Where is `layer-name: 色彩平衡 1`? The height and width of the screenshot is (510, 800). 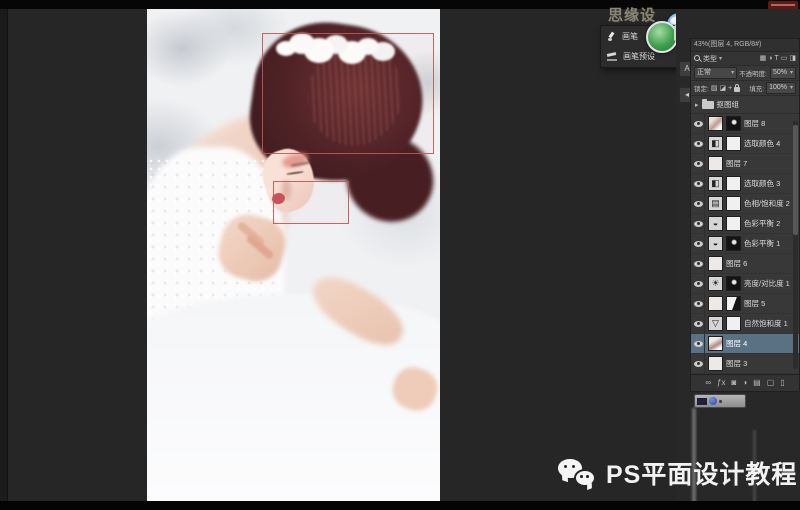
layer-name: 色彩平衡 1 is located at coordinates (762, 243).